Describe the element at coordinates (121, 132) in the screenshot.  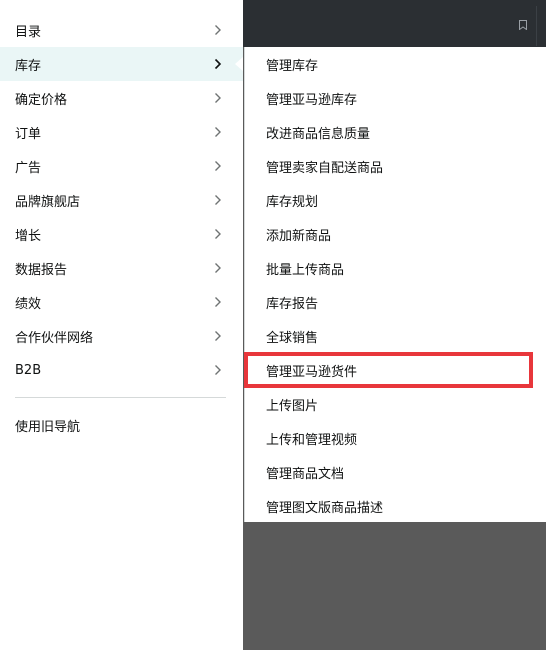
I see `menu-item-orders: 订单` at that location.